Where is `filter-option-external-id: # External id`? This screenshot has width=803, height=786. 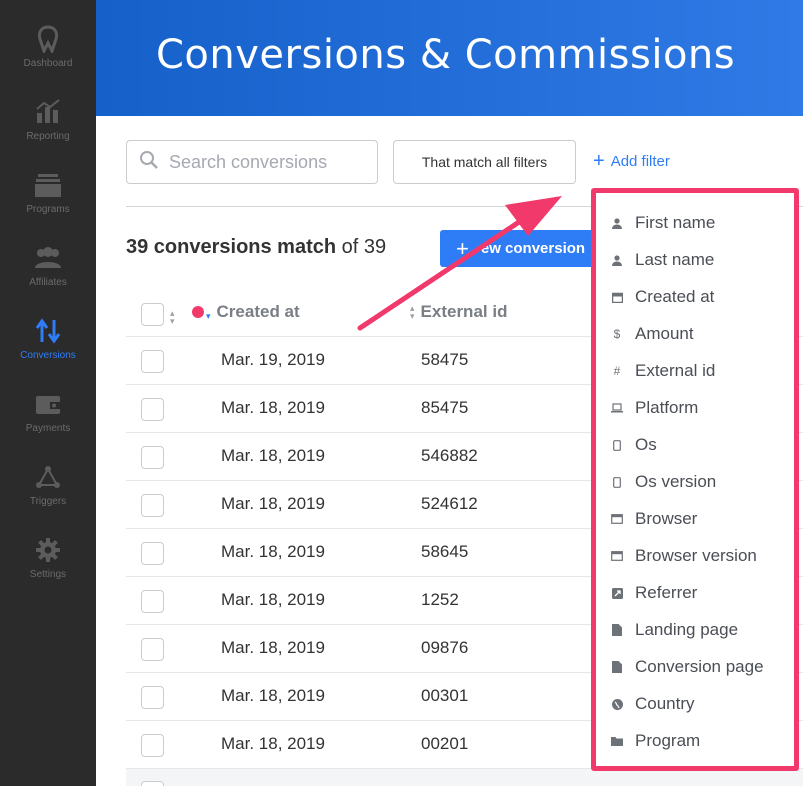
filter-option-external-id: # External id is located at coordinates (663, 371).